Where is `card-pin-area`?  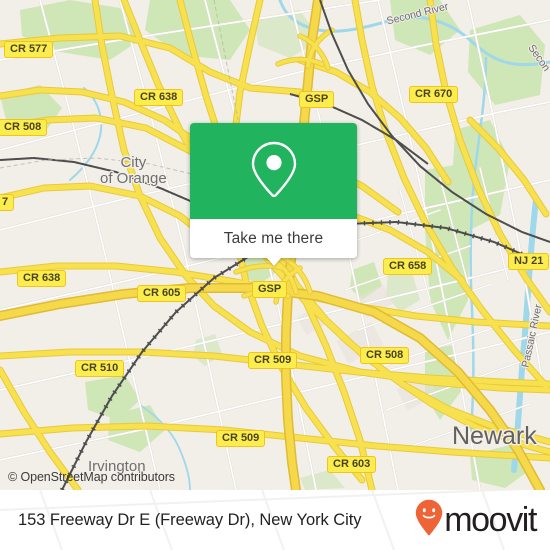
card-pin-area is located at coordinates (273, 171).